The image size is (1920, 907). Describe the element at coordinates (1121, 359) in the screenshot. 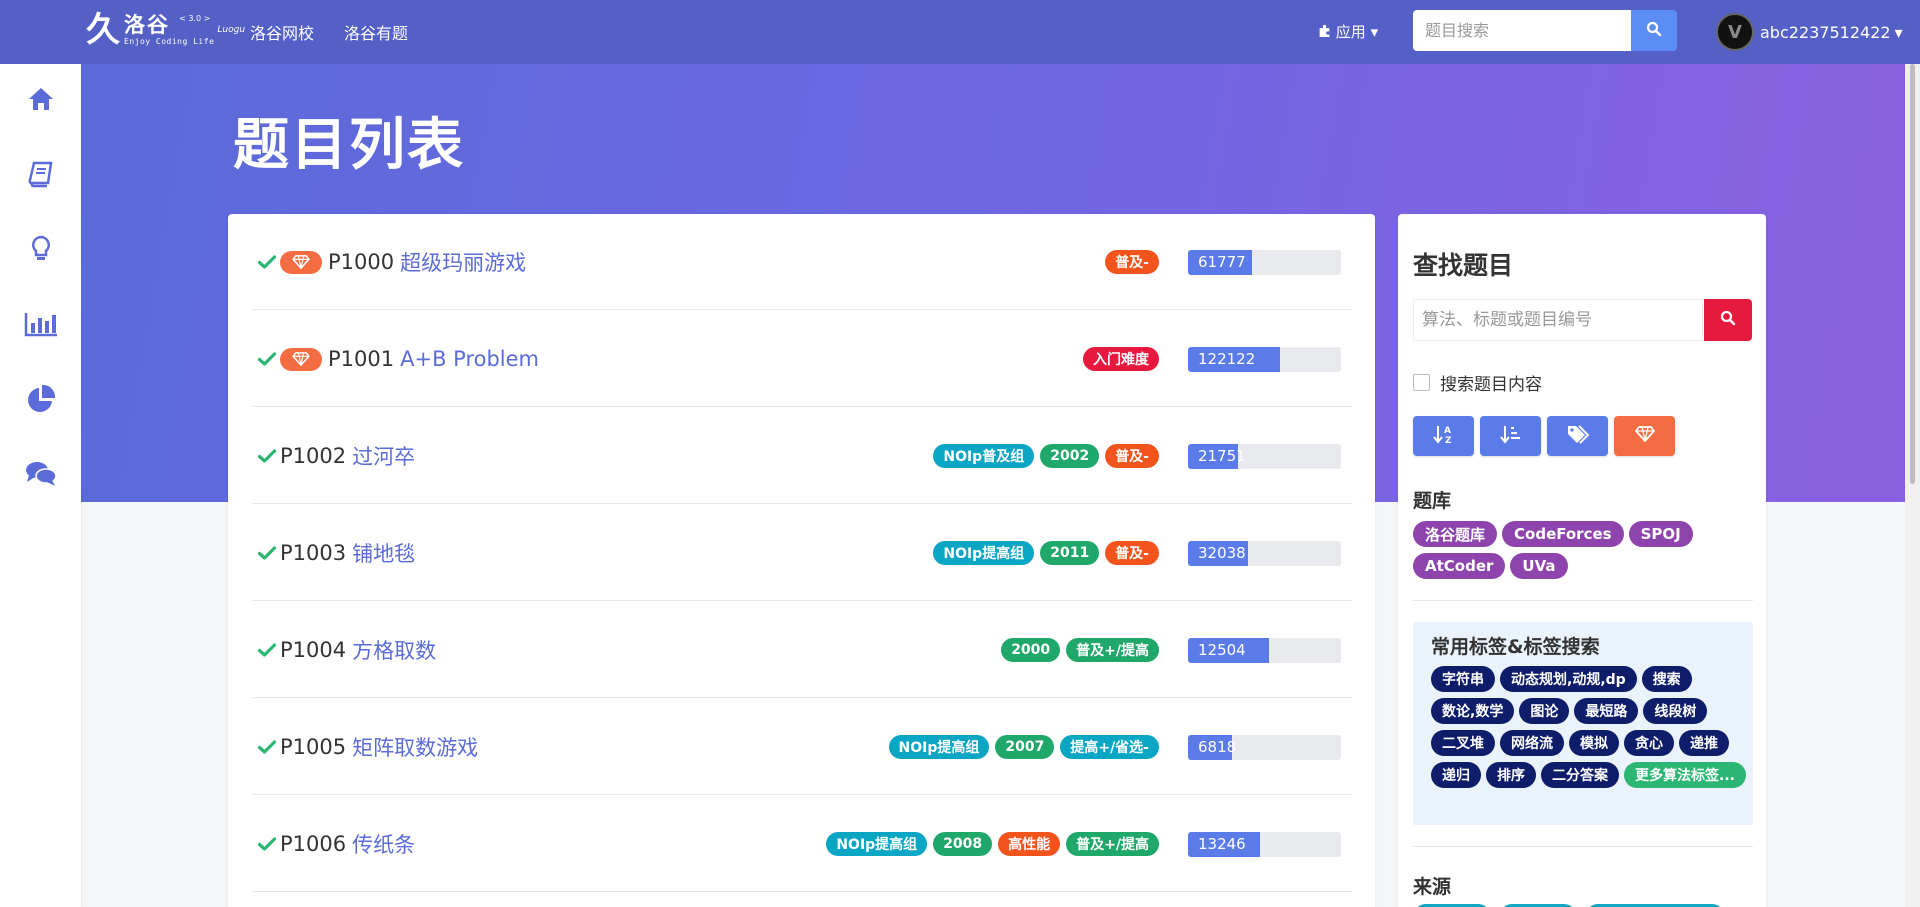

I see `problem-tag: 入门难度` at that location.